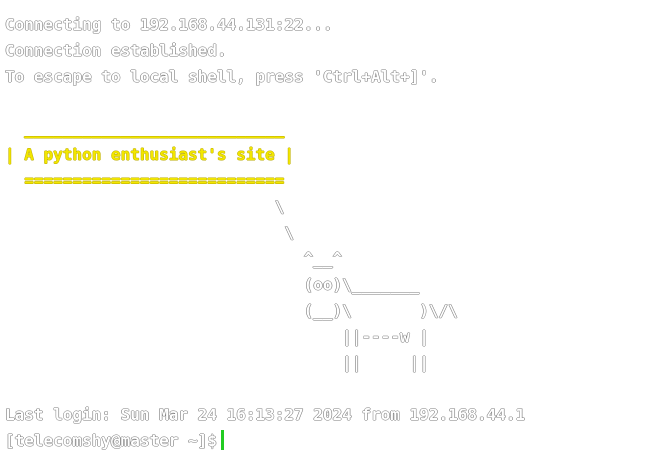 This screenshot has height=454, width=668. What do you see at coordinates (111, 440) in the screenshot?
I see `shell-prompt: [telecomshy@master ~]$` at bounding box center [111, 440].